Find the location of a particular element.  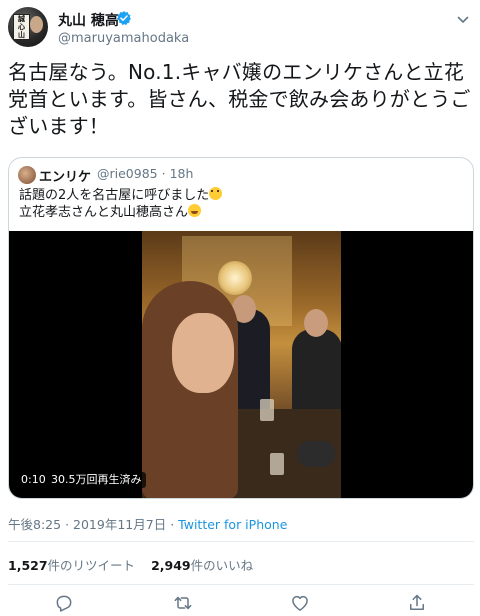

tweet-date: 2019年11月7日 is located at coordinates (119, 524).